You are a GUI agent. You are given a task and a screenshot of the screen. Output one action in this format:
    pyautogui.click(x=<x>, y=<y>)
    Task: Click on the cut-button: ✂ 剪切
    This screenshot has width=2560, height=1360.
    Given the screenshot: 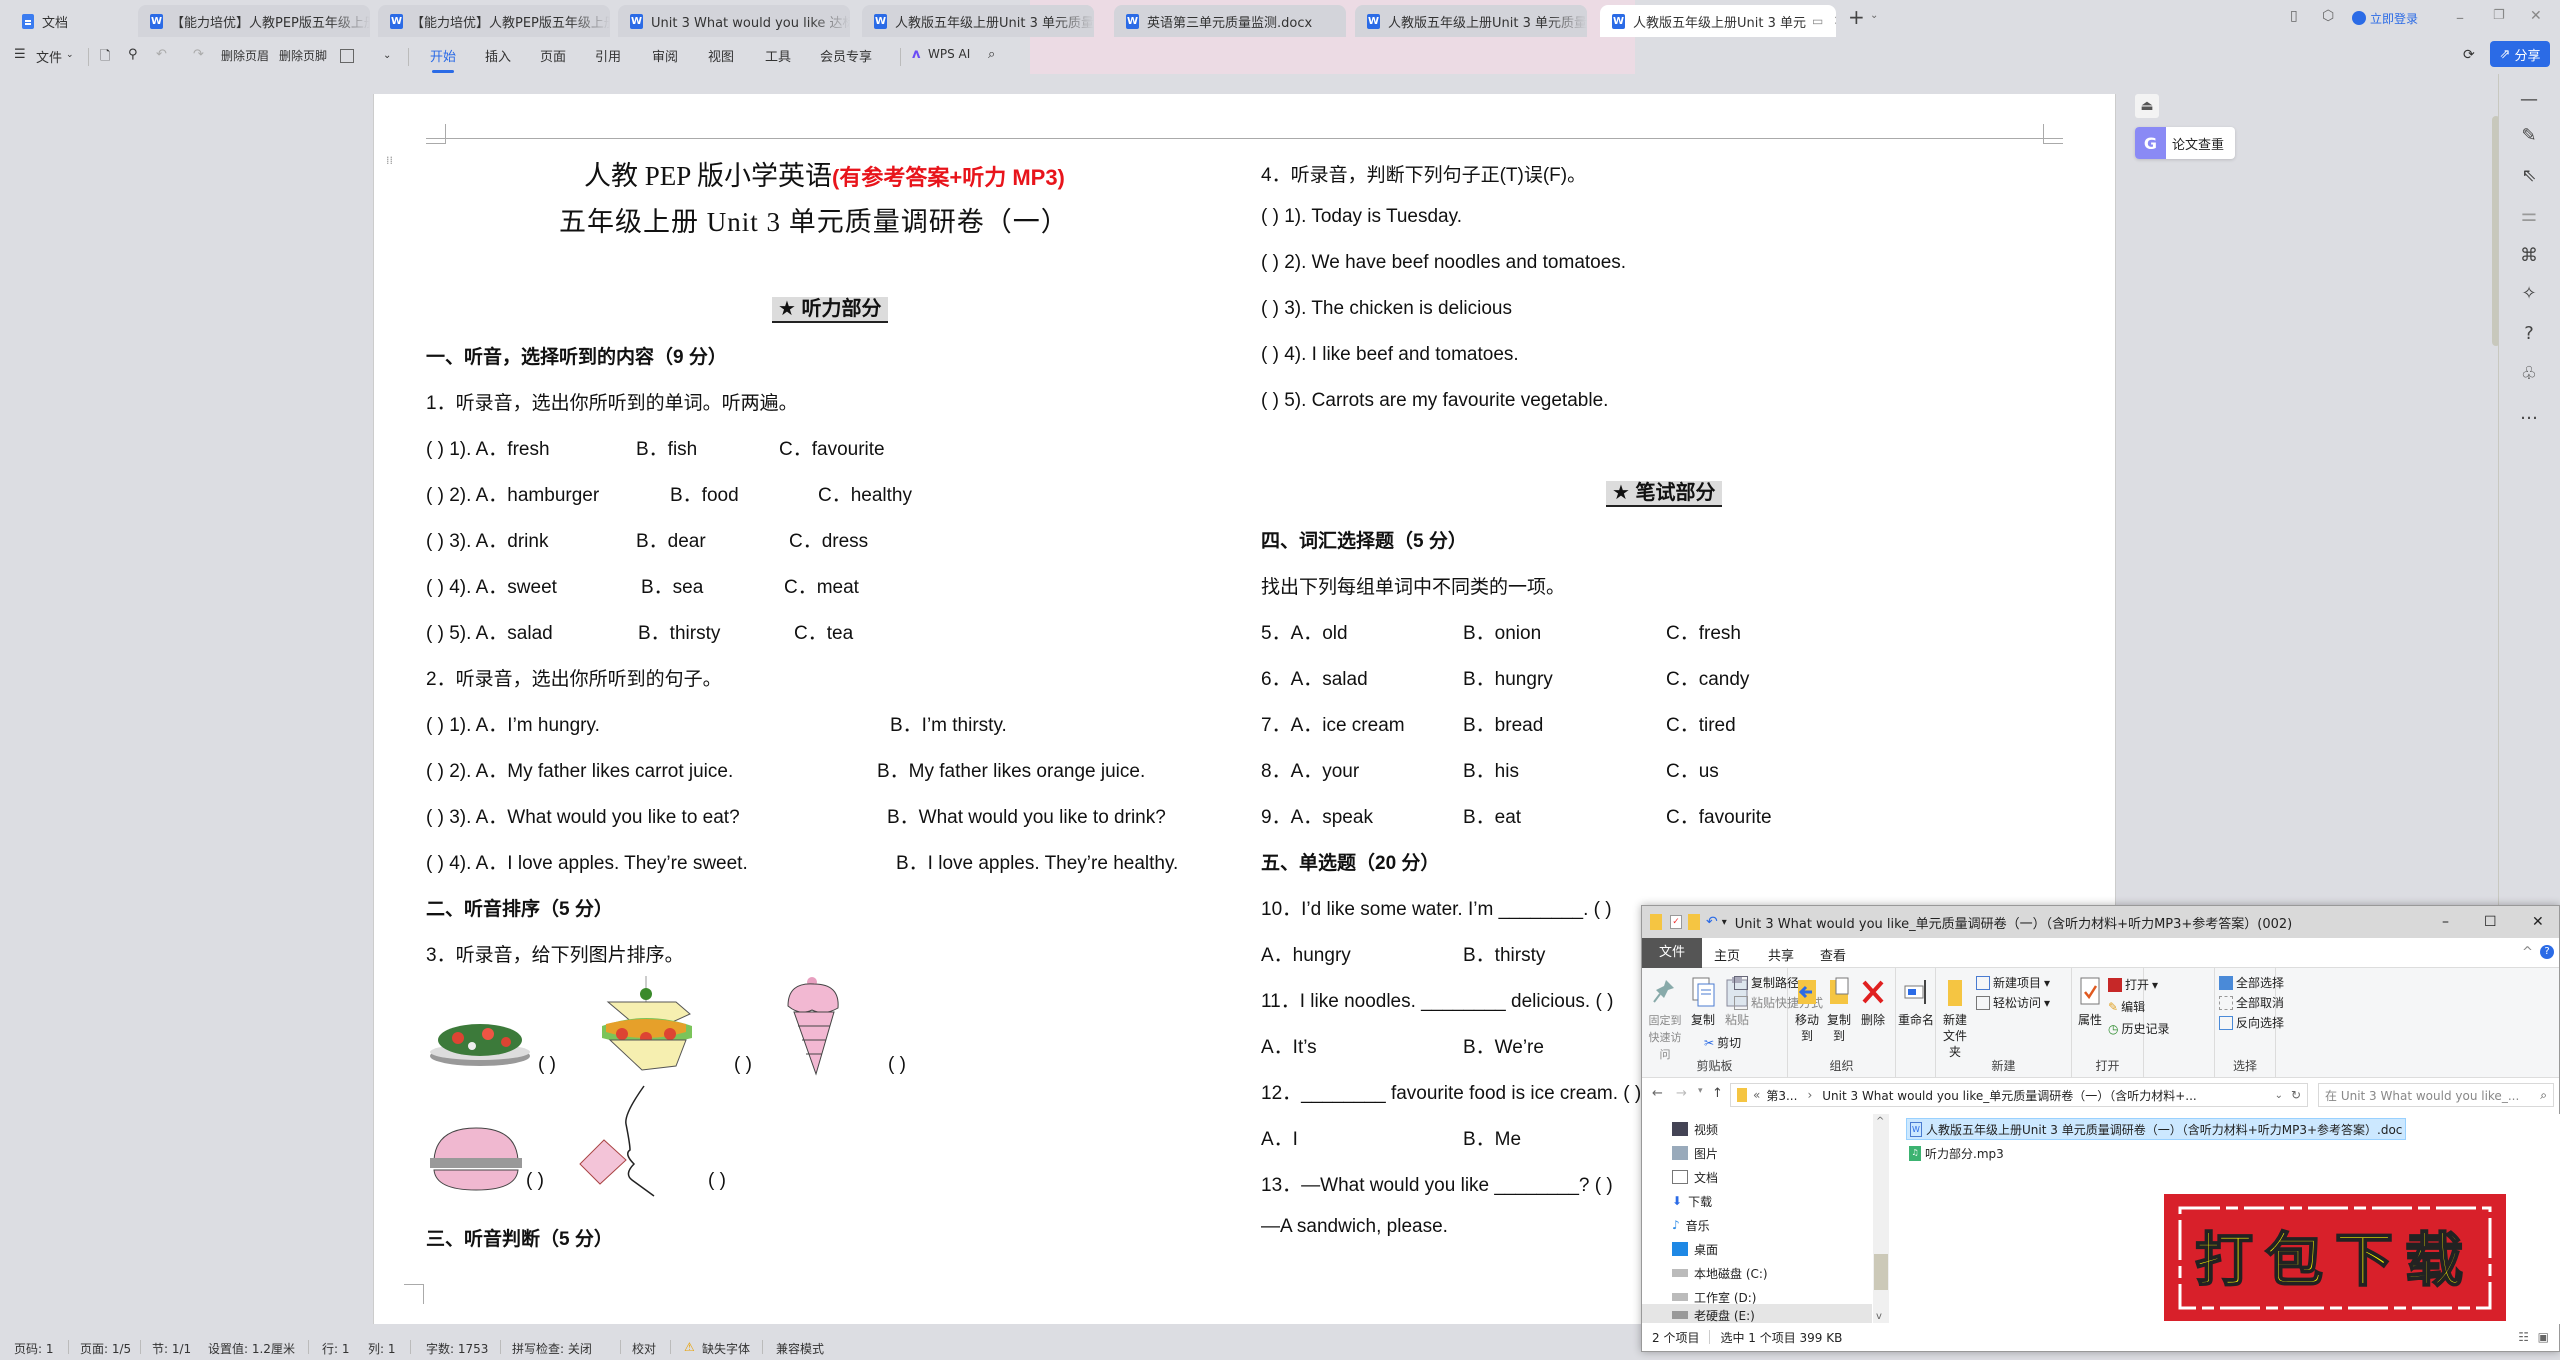 What is the action you would take?
    pyautogui.click(x=1722, y=1042)
    